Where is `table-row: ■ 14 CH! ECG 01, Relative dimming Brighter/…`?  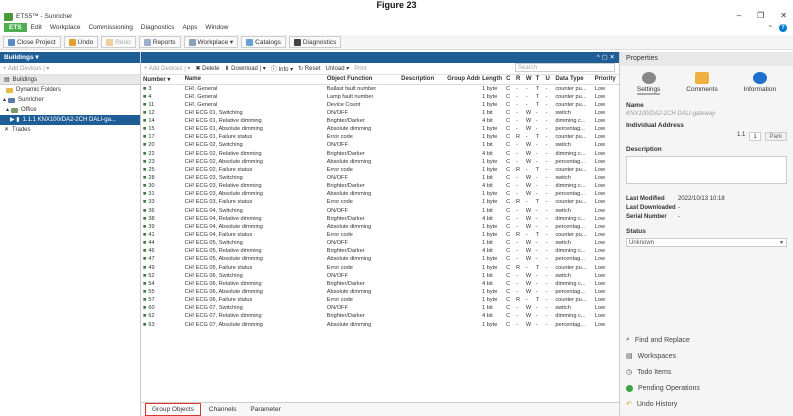
table-row: ■ 14 CH! ECG 01, Relative dimming Brighter/… is located at coordinates (380, 121).